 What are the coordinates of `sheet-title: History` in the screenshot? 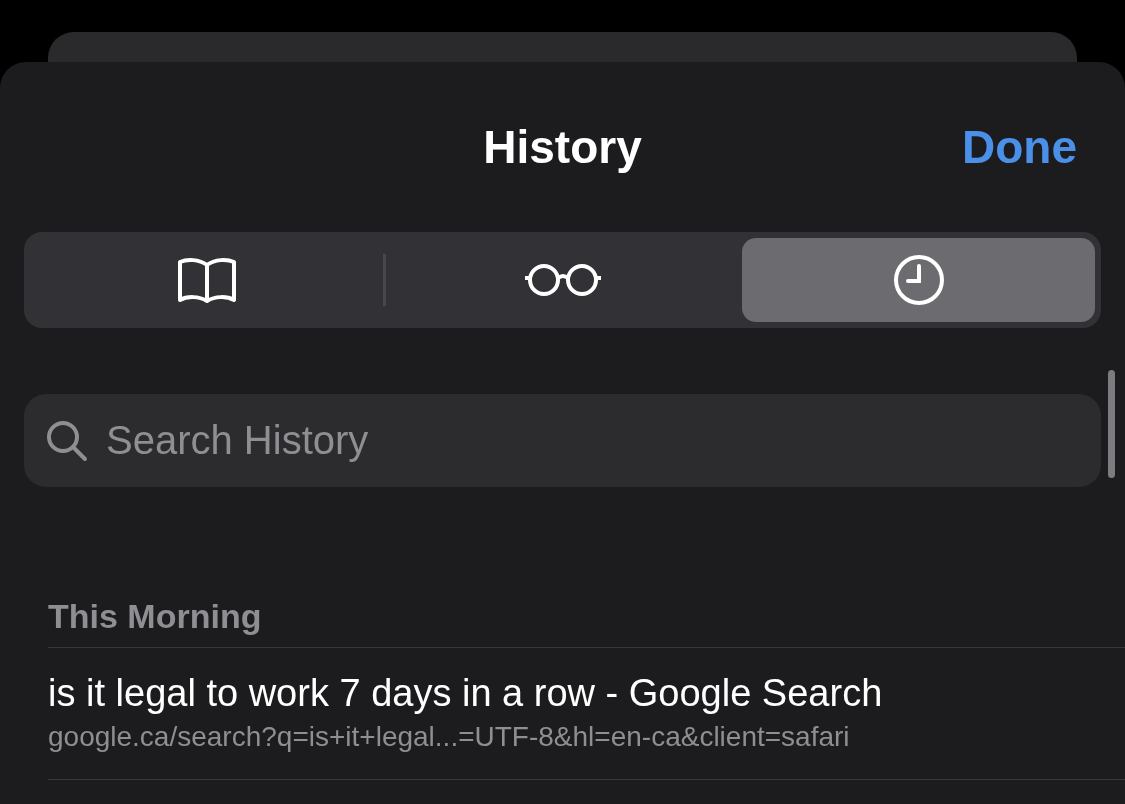 It's located at (562, 147).